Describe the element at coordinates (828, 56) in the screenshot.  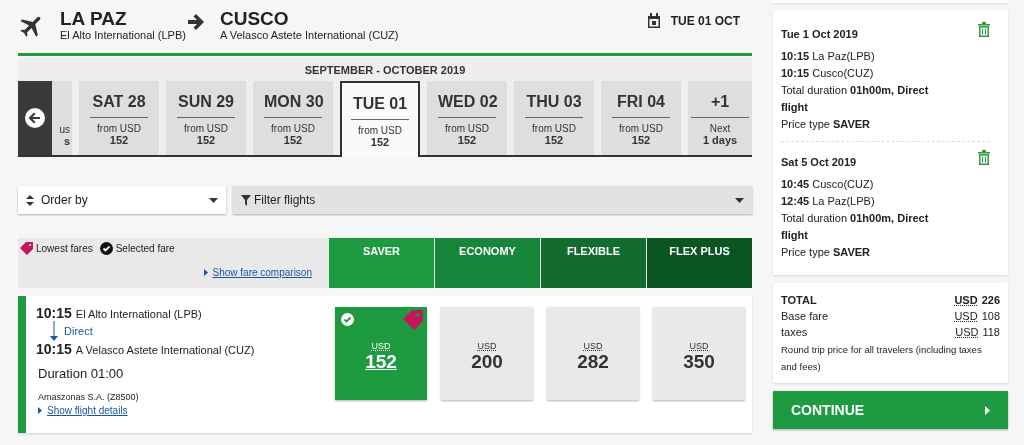
I see `leg-detail: 10:15 La Paz(LPB)` at that location.